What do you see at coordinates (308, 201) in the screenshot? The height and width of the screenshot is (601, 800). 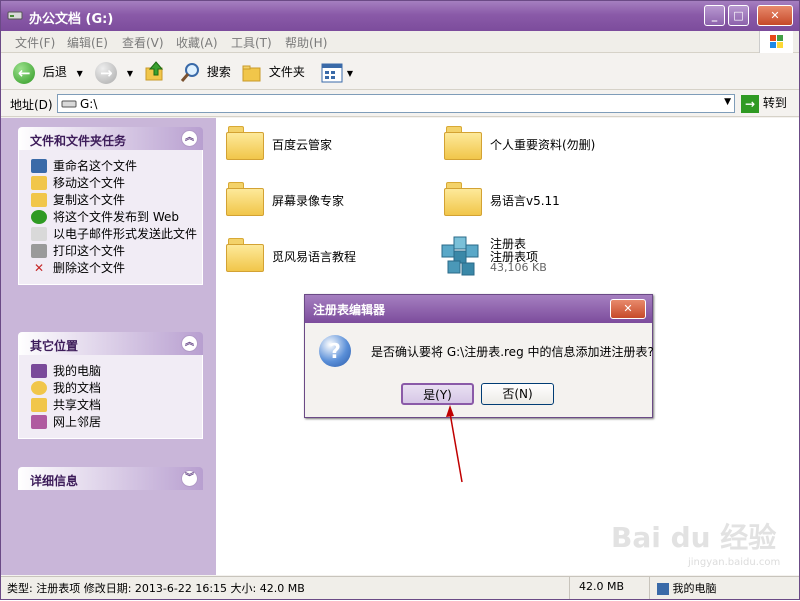 I see `file-name: 屏幕录像专家` at bounding box center [308, 201].